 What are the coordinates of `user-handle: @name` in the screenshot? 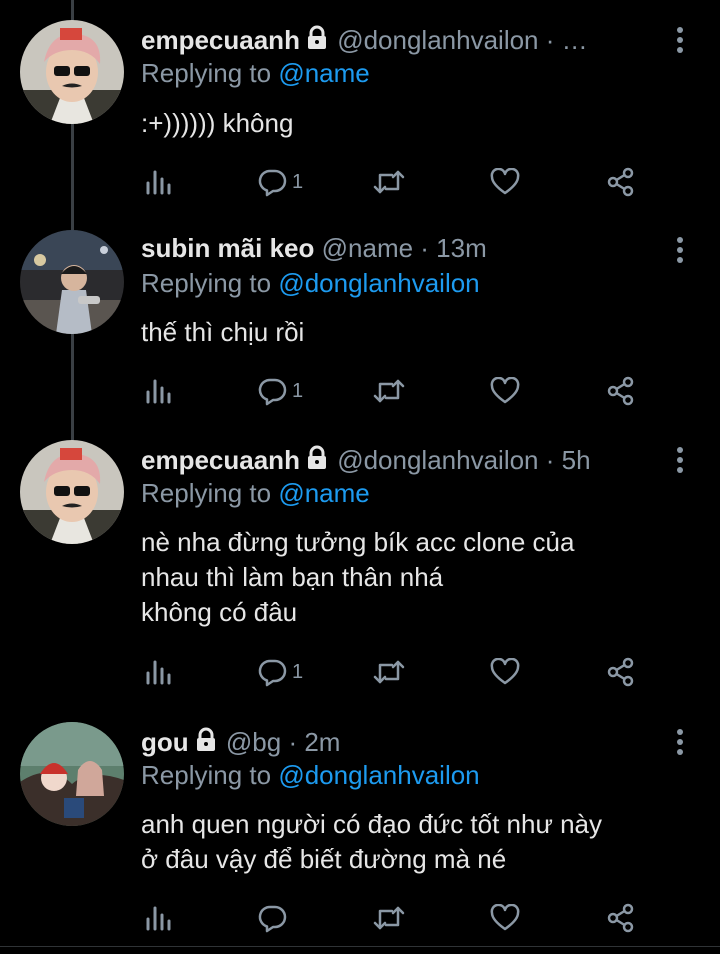 It's located at (367, 248).